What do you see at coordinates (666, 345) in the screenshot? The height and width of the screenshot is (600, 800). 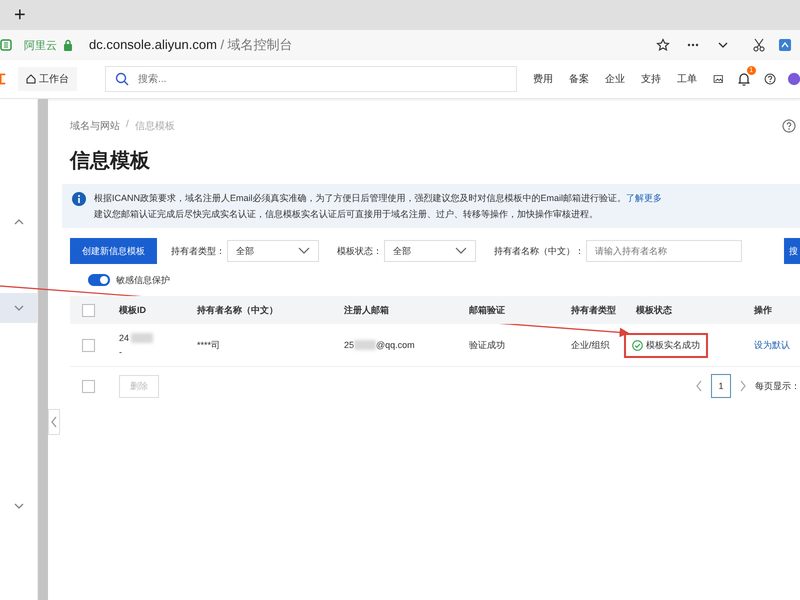 I see `status-label: 模板实名成功` at bounding box center [666, 345].